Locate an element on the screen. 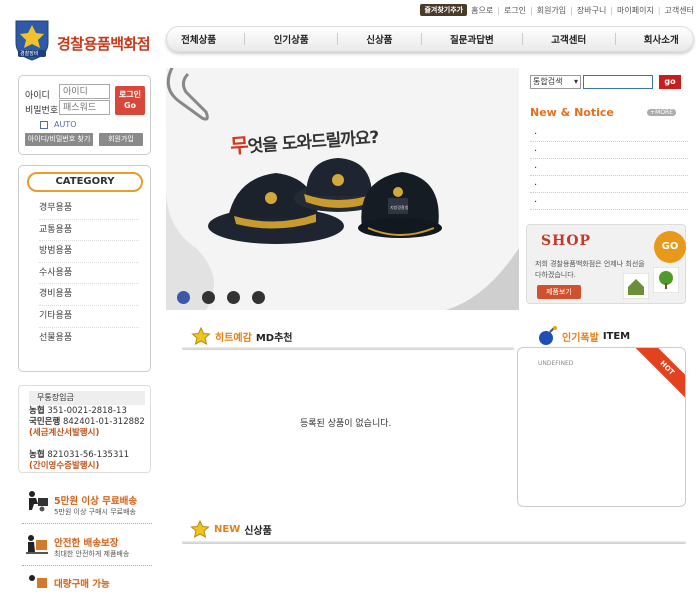  account-number: 842401-01-312882 is located at coordinates (103, 422).